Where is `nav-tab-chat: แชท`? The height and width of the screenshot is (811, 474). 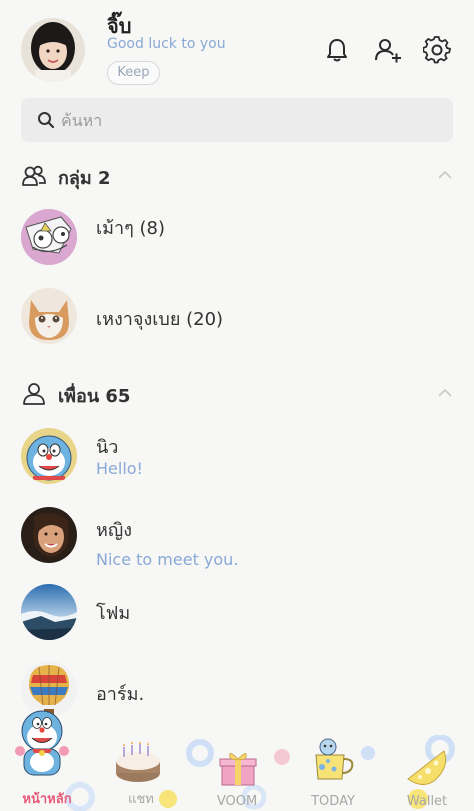 nav-tab-chat: แชท is located at coordinates (141, 798).